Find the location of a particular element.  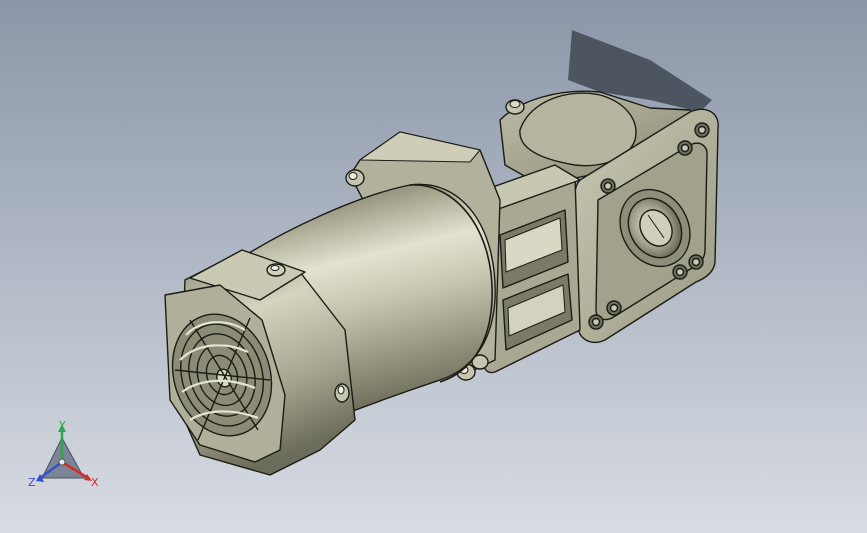

triad-label-y: Y is located at coordinates (62, 425).